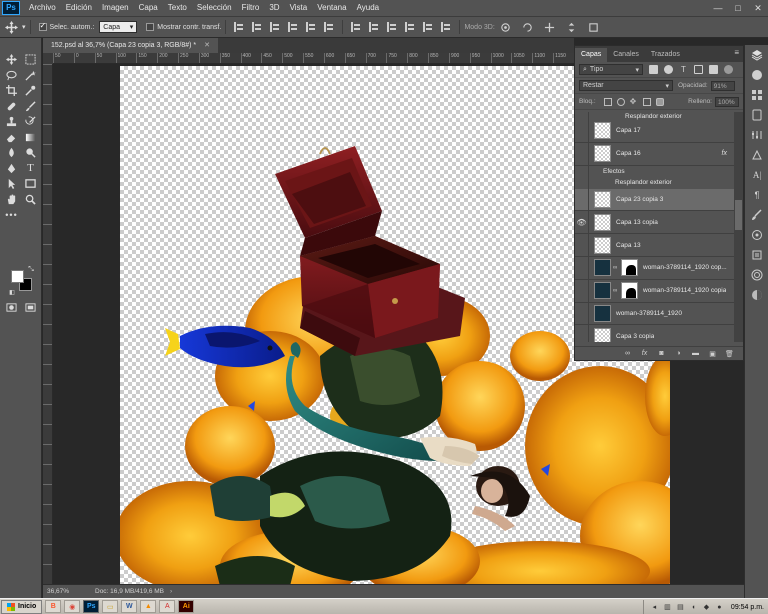 Image resolution: width=768 pixels, height=614 pixels. Describe the element at coordinates (150, 27) in the screenshot. I see `show-transform-checkbox` at that location.